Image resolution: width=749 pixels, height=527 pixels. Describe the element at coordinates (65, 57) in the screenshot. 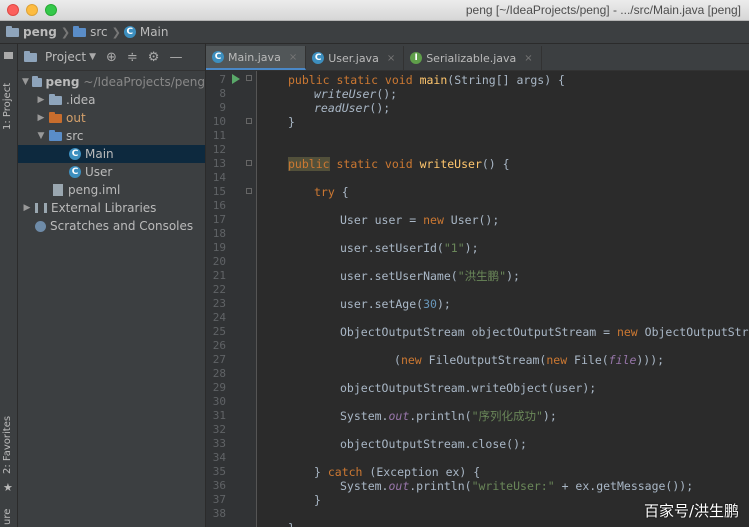

I see `project-view-selector: Project` at that location.